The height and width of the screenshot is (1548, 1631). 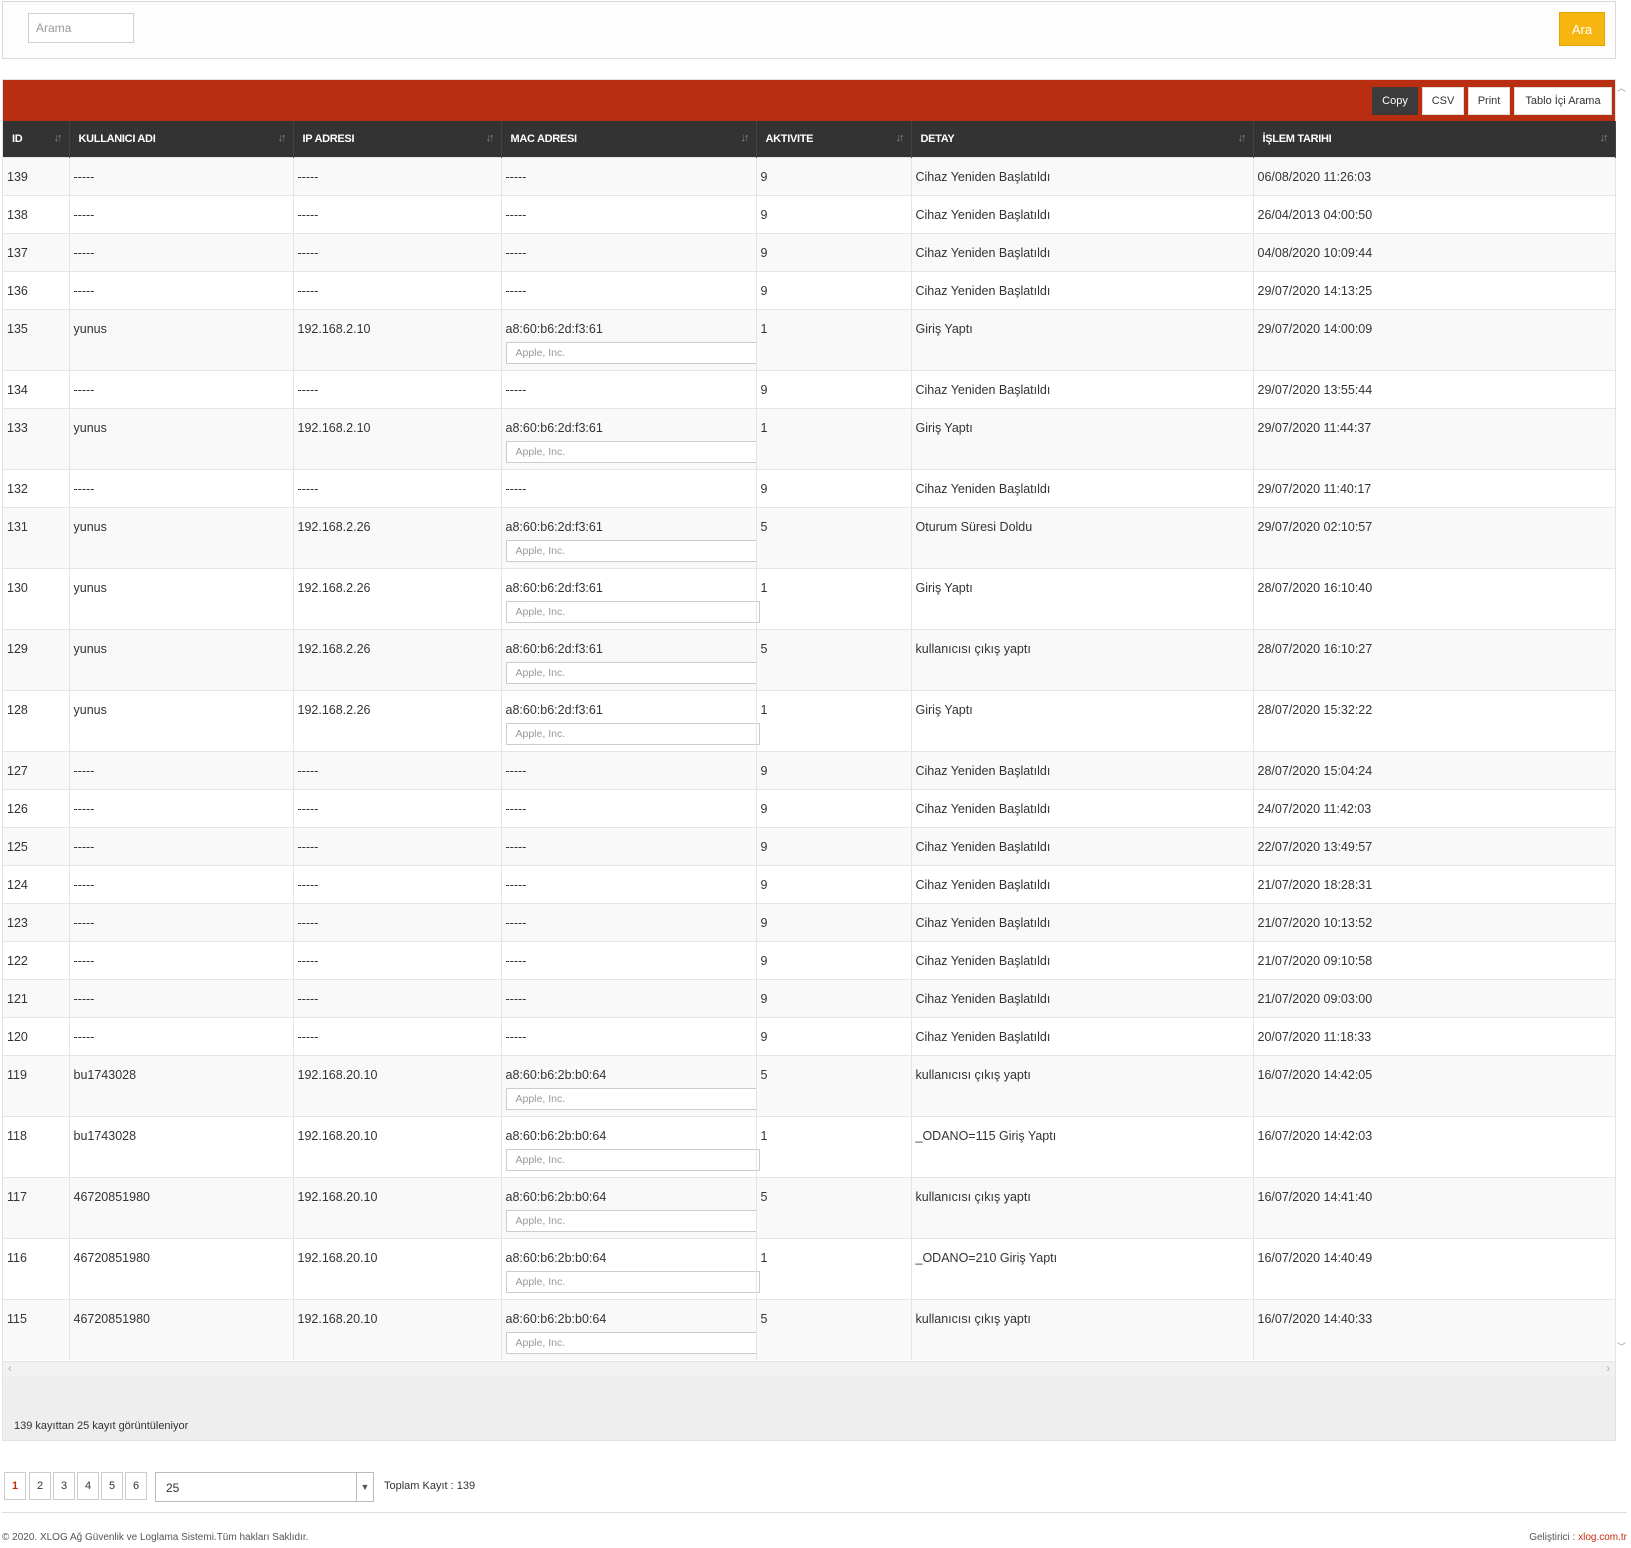 What do you see at coordinates (81, 28) in the screenshot?
I see `search-input` at bounding box center [81, 28].